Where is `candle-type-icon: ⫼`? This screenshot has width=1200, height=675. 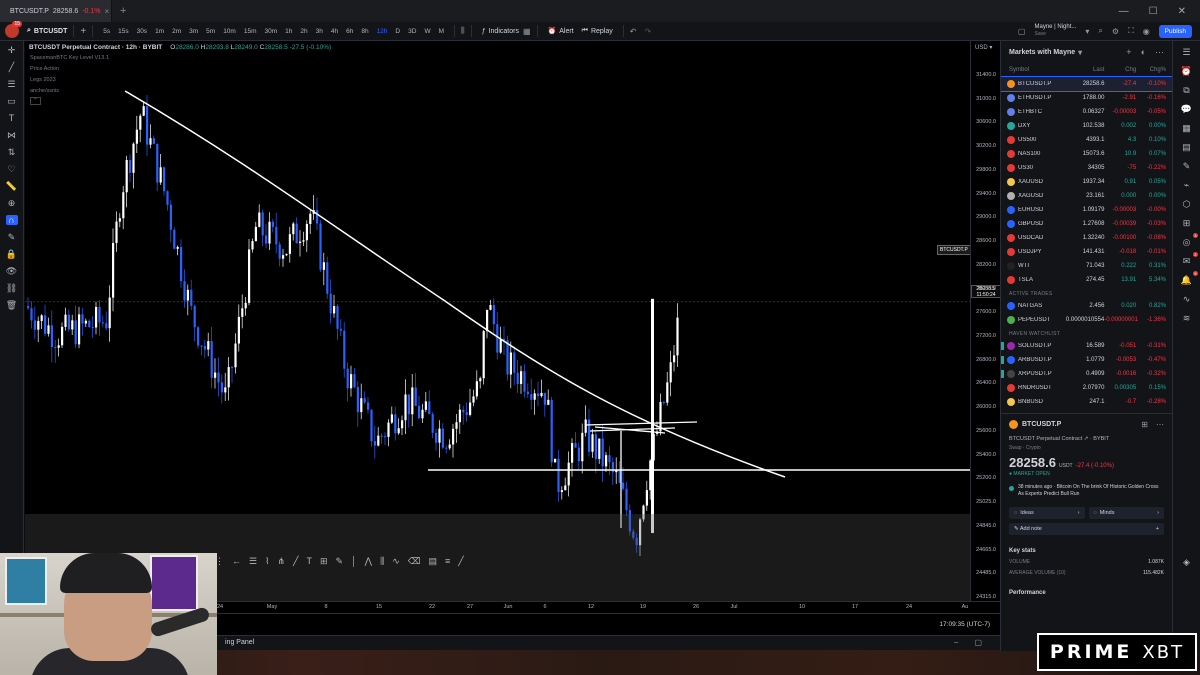 candle-type-icon: ⫼ is located at coordinates (463, 31).